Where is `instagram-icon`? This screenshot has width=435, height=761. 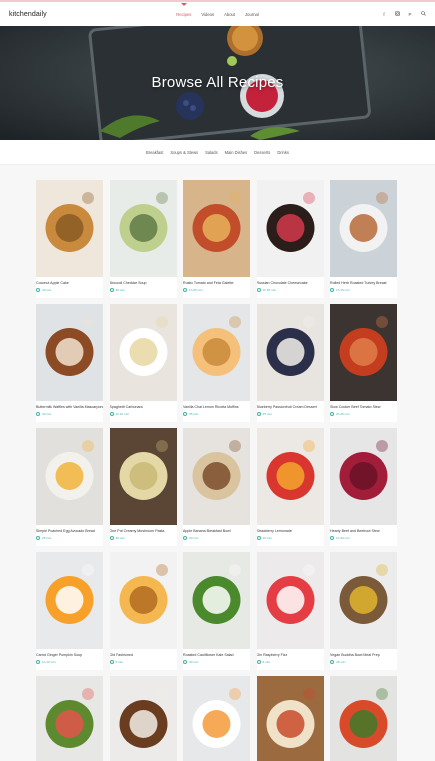 instagram-icon is located at coordinates (397, 14).